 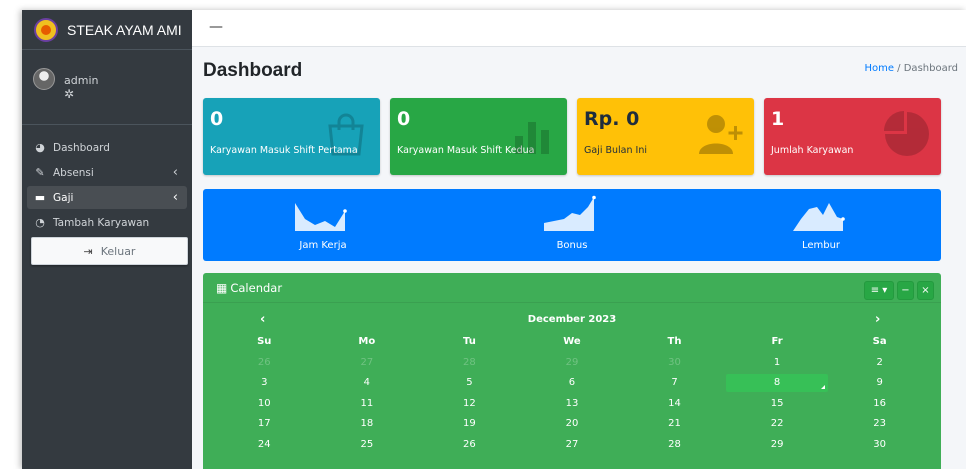 What do you see at coordinates (879, 68) in the screenshot?
I see `breadcrumb-home-link: Home` at bounding box center [879, 68].